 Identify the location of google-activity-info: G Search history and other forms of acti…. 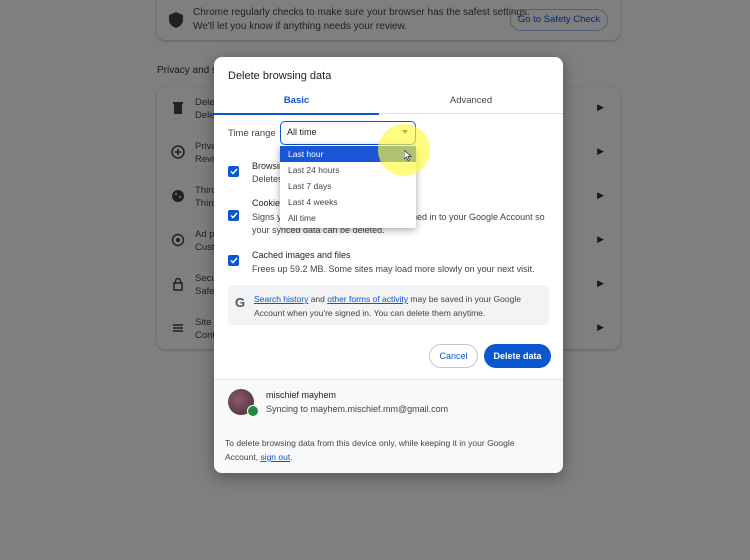
(388, 305).